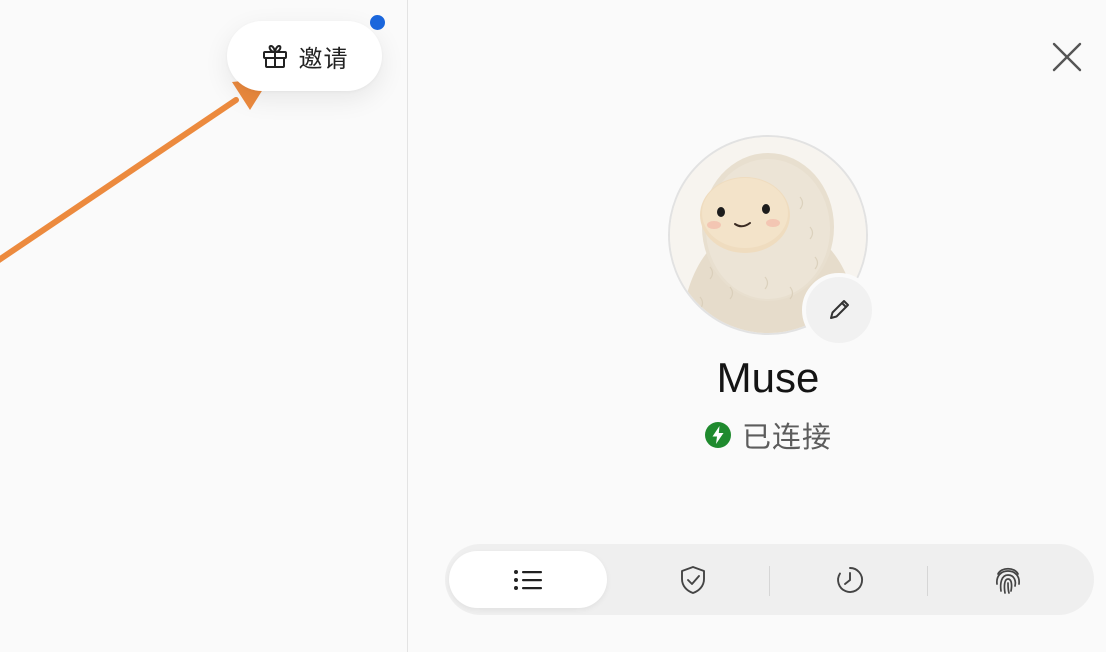 The image size is (1106, 652). I want to click on tab-security, so click(693, 579).